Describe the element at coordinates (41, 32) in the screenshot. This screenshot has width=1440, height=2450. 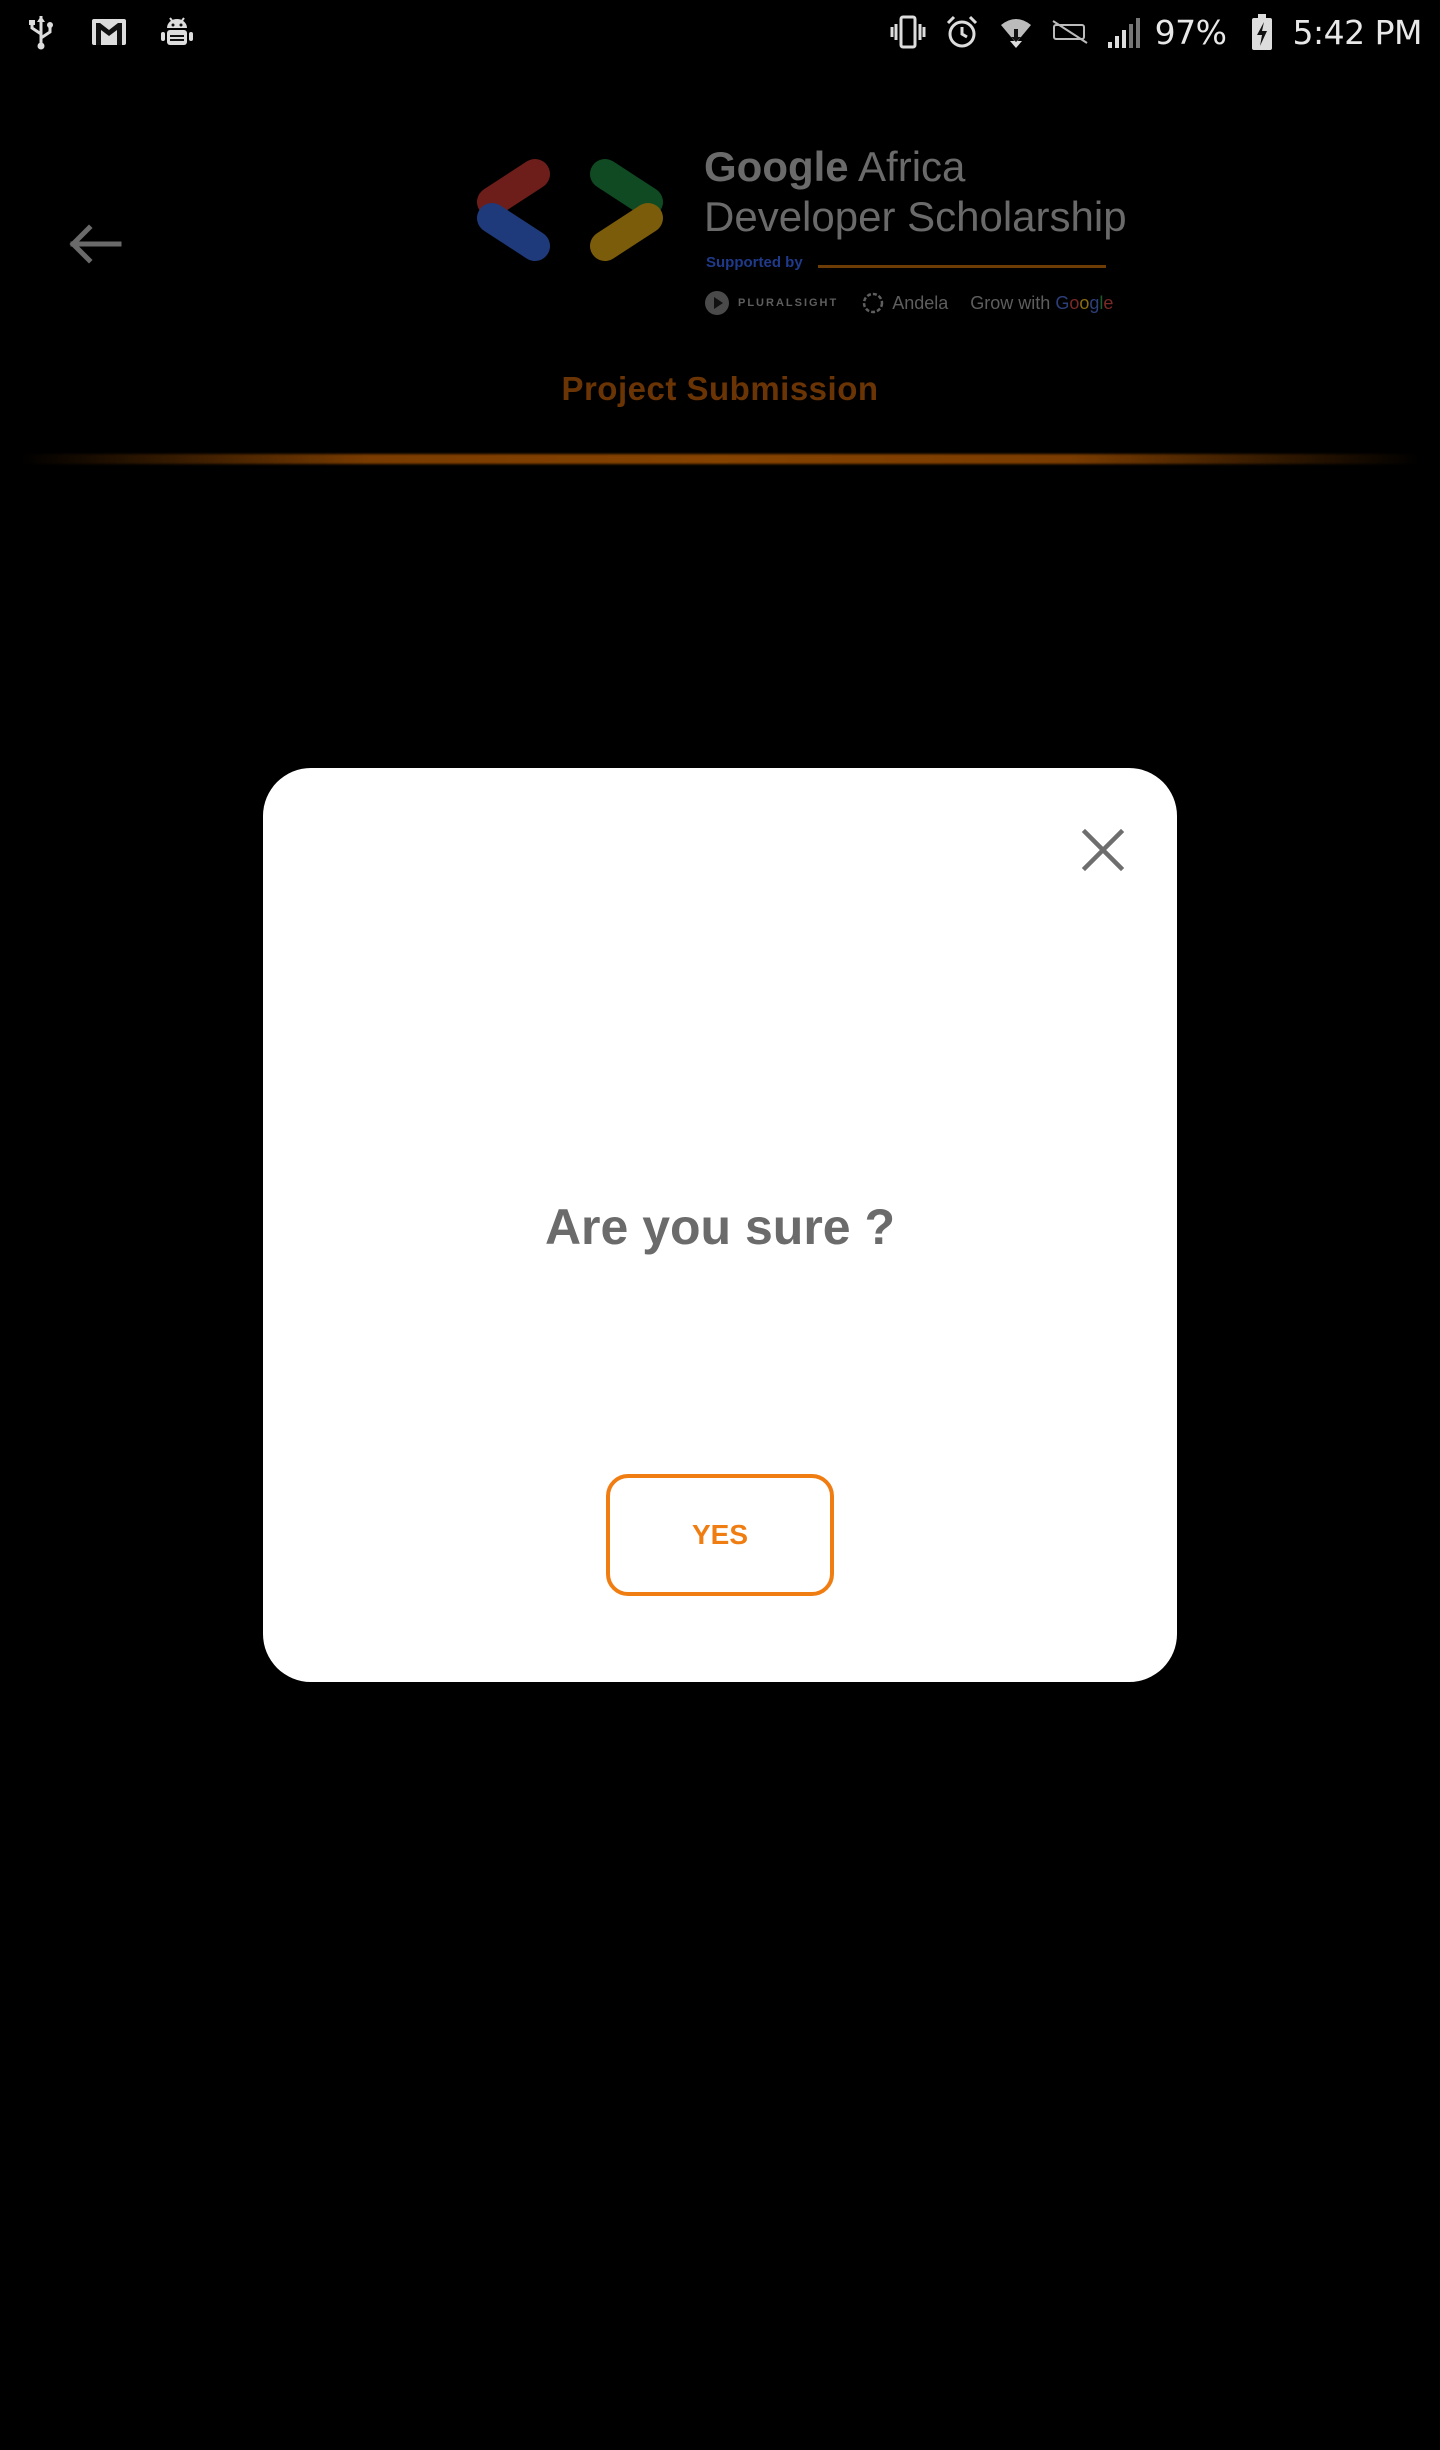
I see `usb-icon` at that location.